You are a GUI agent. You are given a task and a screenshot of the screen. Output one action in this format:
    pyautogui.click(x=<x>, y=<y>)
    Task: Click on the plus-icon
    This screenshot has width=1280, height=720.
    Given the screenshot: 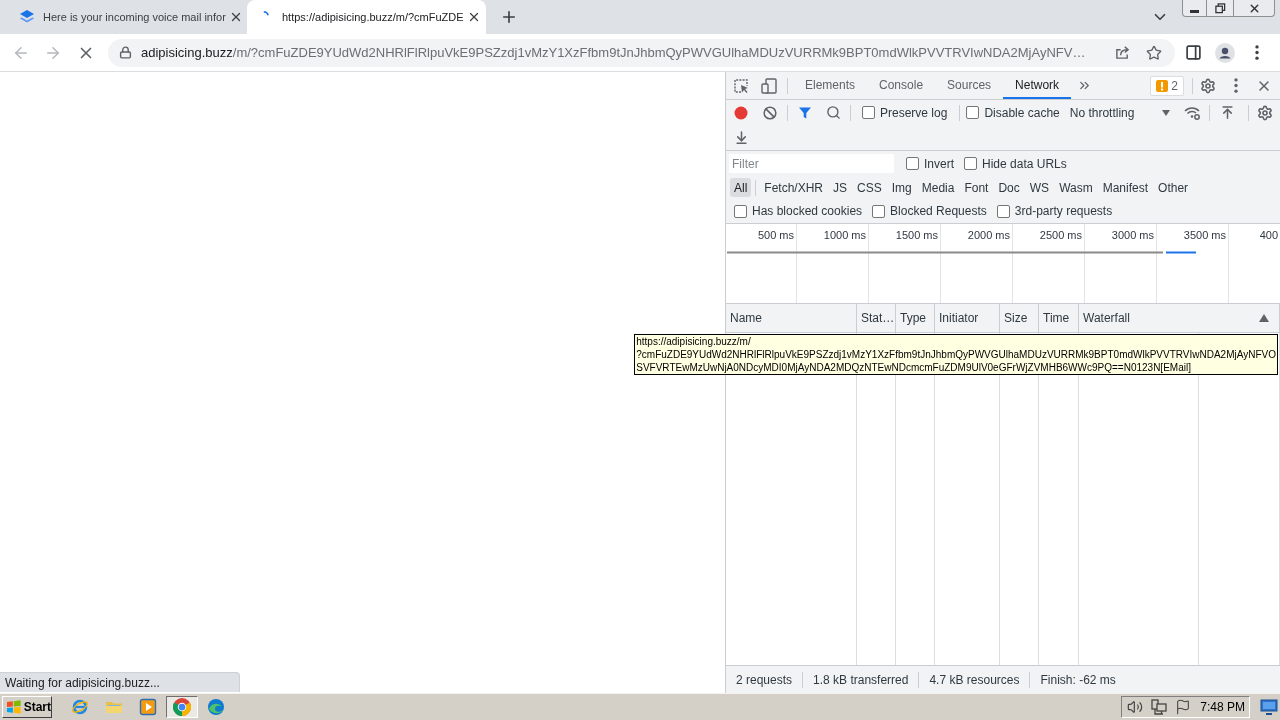 What is the action you would take?
    pyautogui.click(x=509, y=17)
    